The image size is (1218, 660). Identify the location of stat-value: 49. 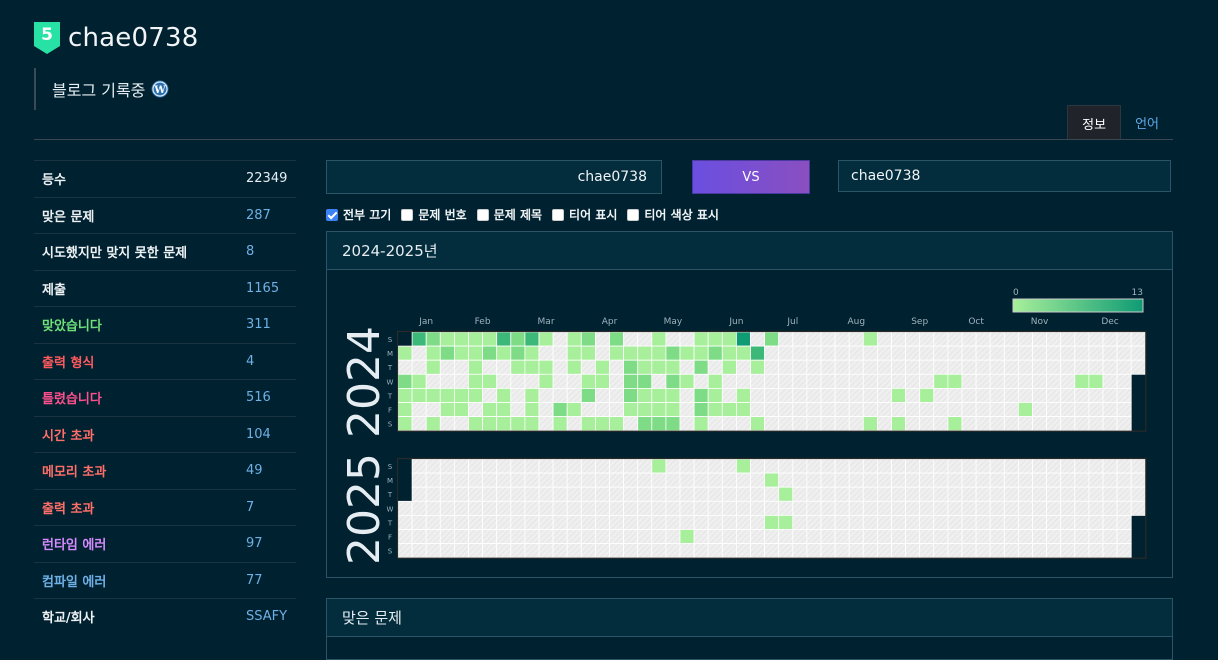
(254, 470).